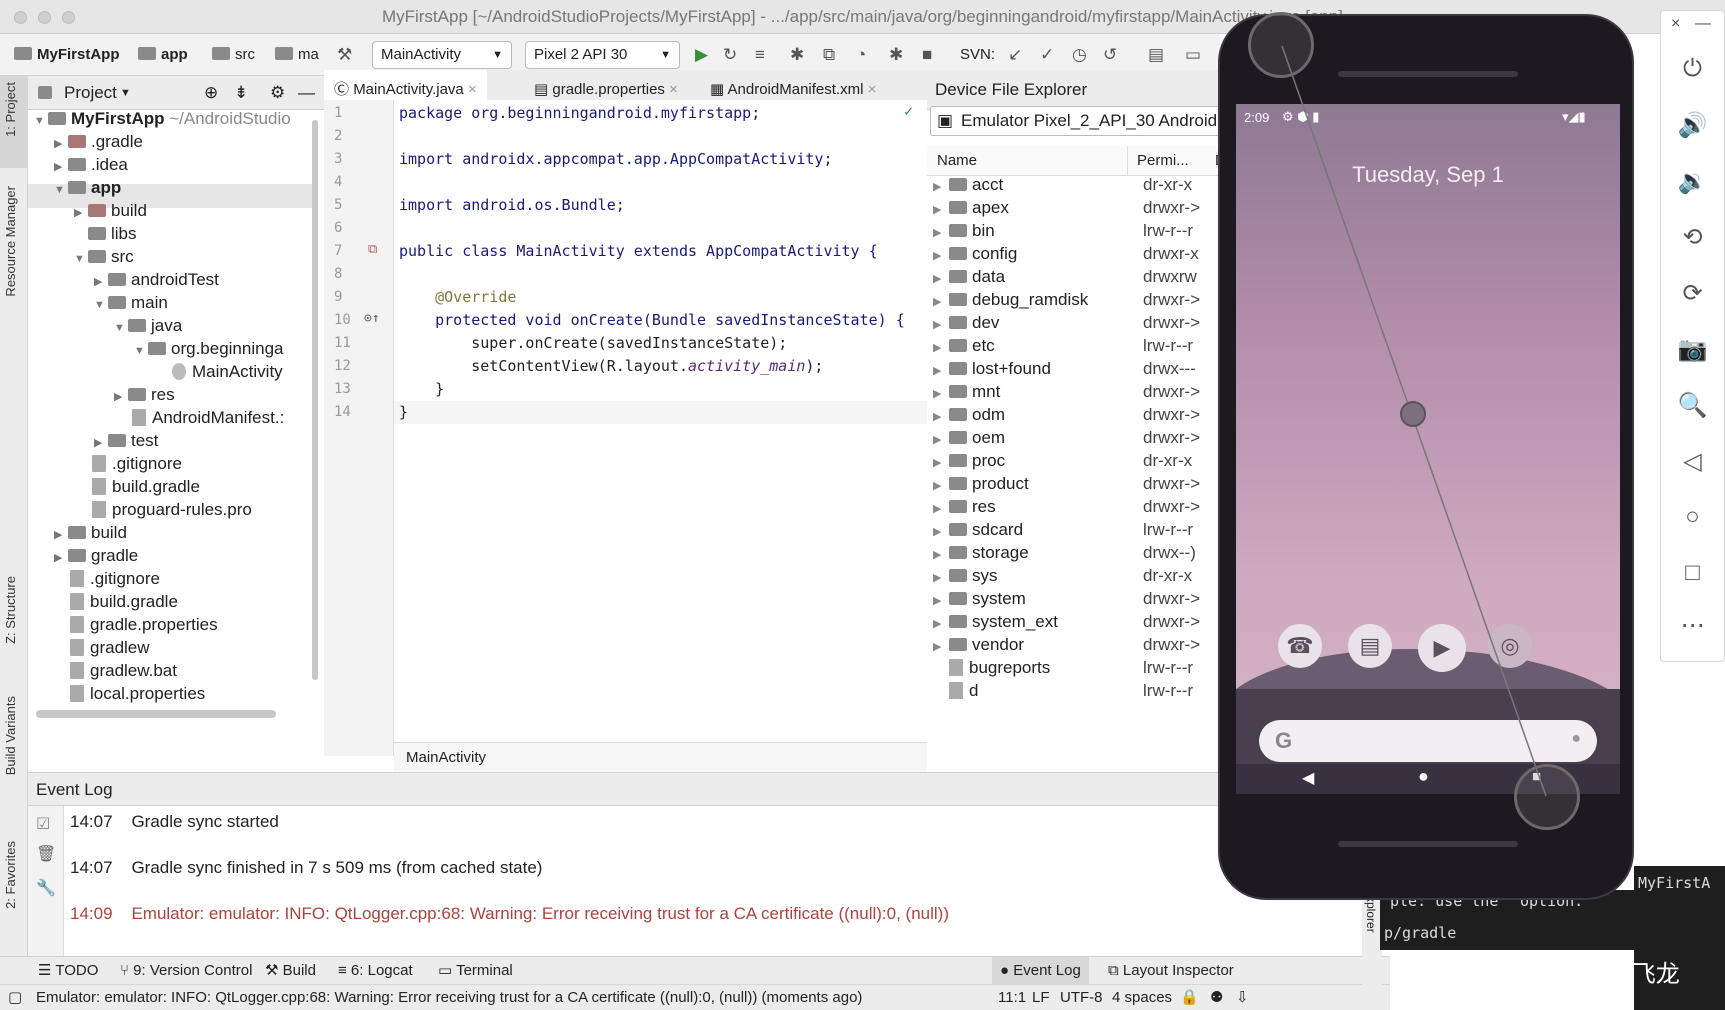 This screenshot has width=1725, height=1010. I want to click on tab-project: 1: Project, so click(10, 109).